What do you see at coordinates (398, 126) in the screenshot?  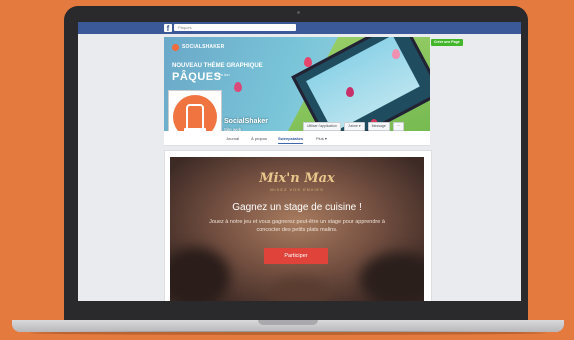 I see `more-button: ···` at bounding box center [398, 126].